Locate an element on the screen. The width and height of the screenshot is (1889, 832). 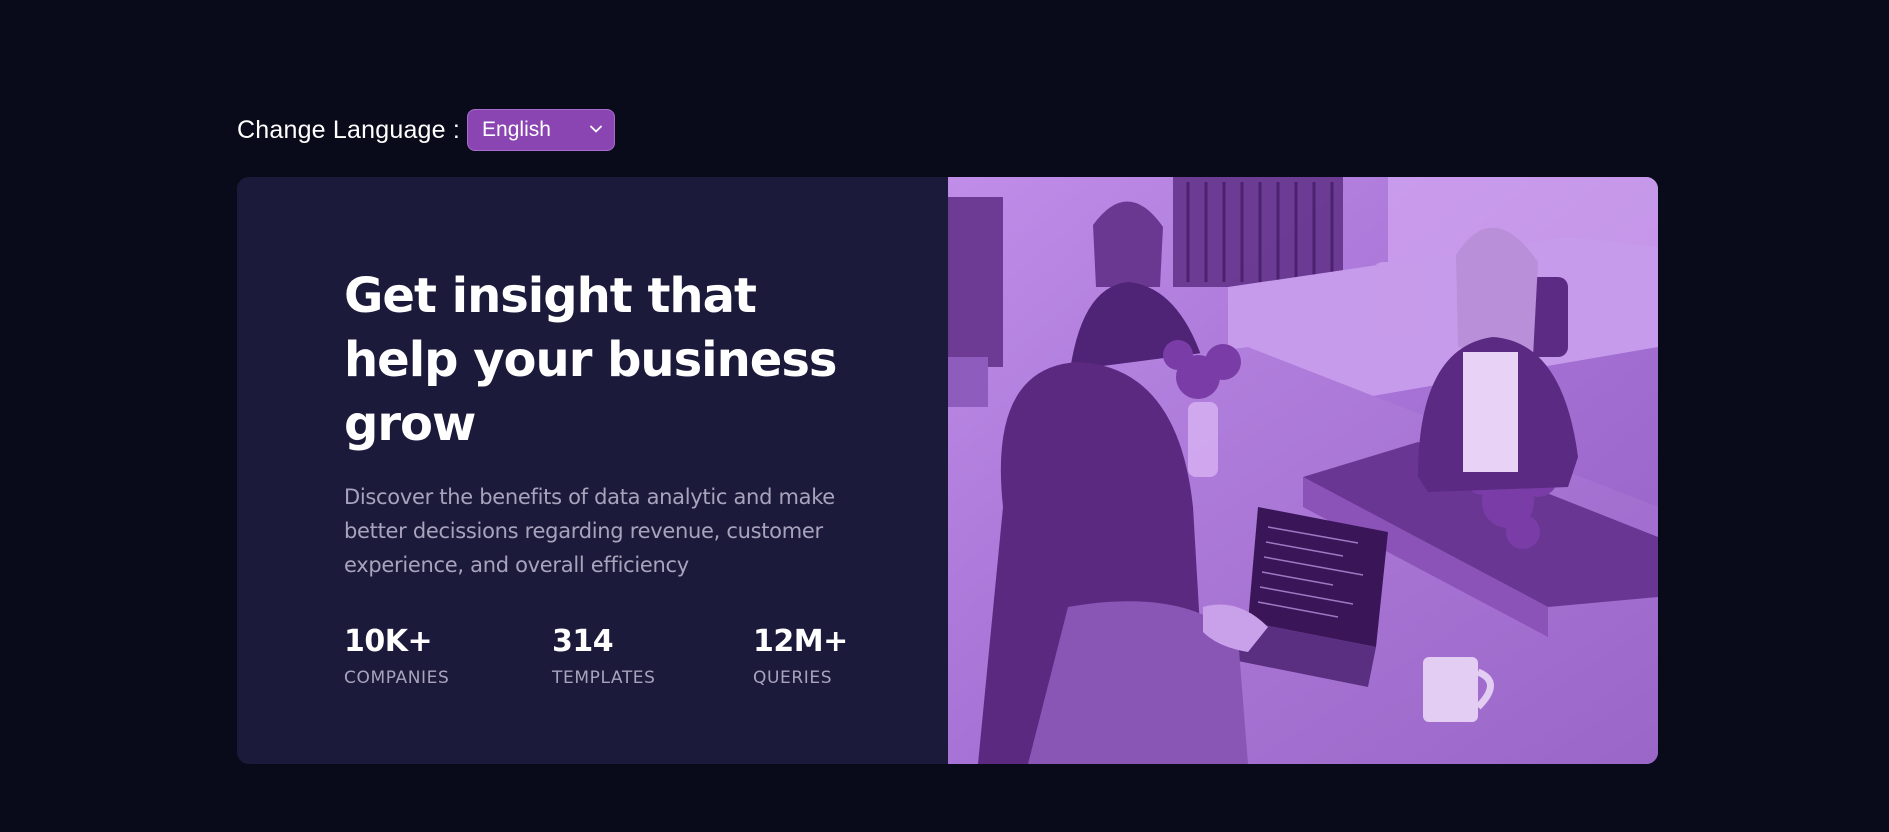
stat-label: TEMPLATES is located at coordinates (604, 678).